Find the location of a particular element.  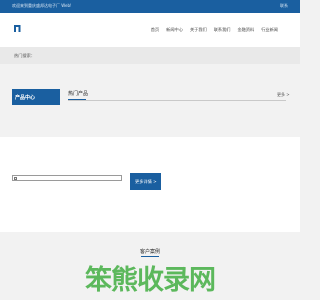

contact-link: 联系 is located at coordinates (284, 6).